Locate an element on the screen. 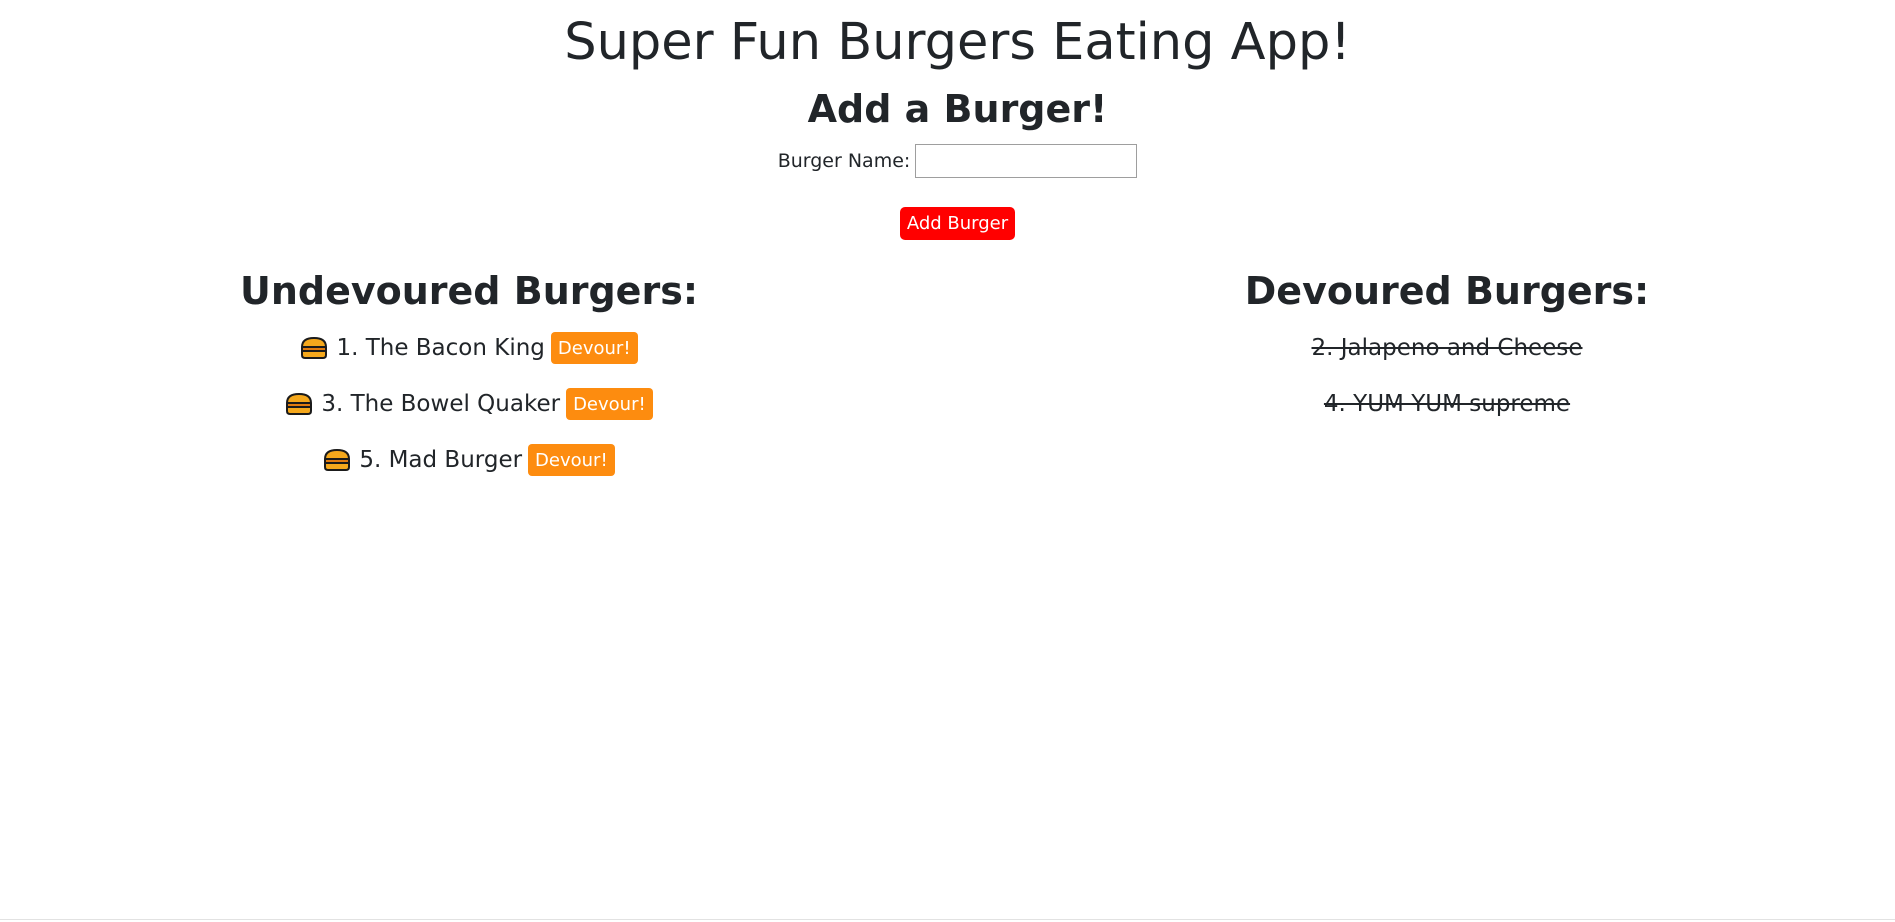  list-item: 2. Jalapeno and Cheese is located at coordinates (1447, 348).